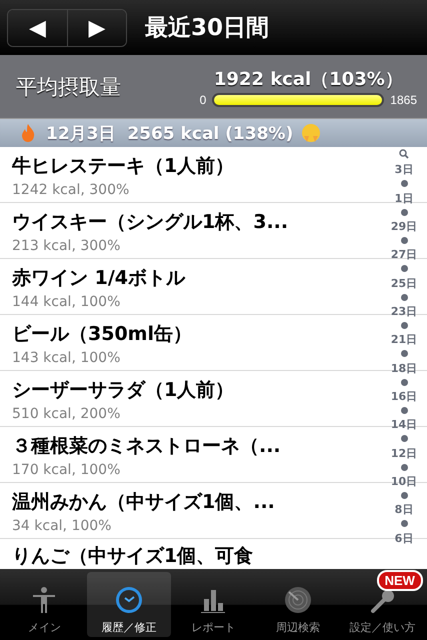 Image resolution: width=427 pixels, height=640 pixels. Describe the element at coordinates (170, 133) in the screenshot. I see `section-title: 12月3日 2565 kcal (138%)` at that location.